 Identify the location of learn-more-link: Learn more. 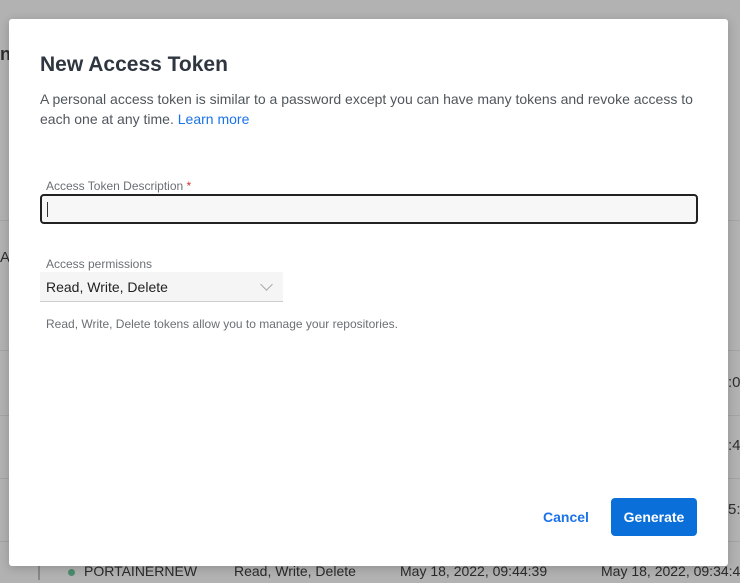
(214, 119).